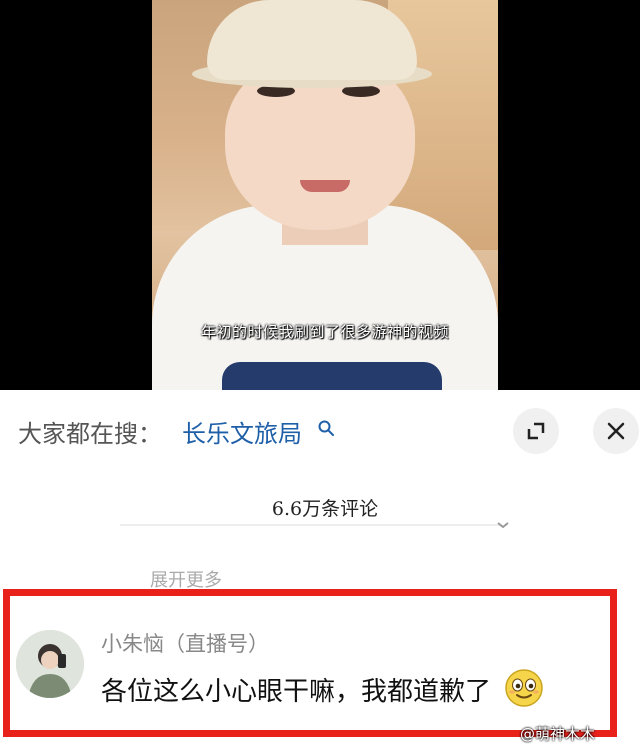 This screenshot has height=752, width=640. I want to click on expand-button, so click(536, 431).